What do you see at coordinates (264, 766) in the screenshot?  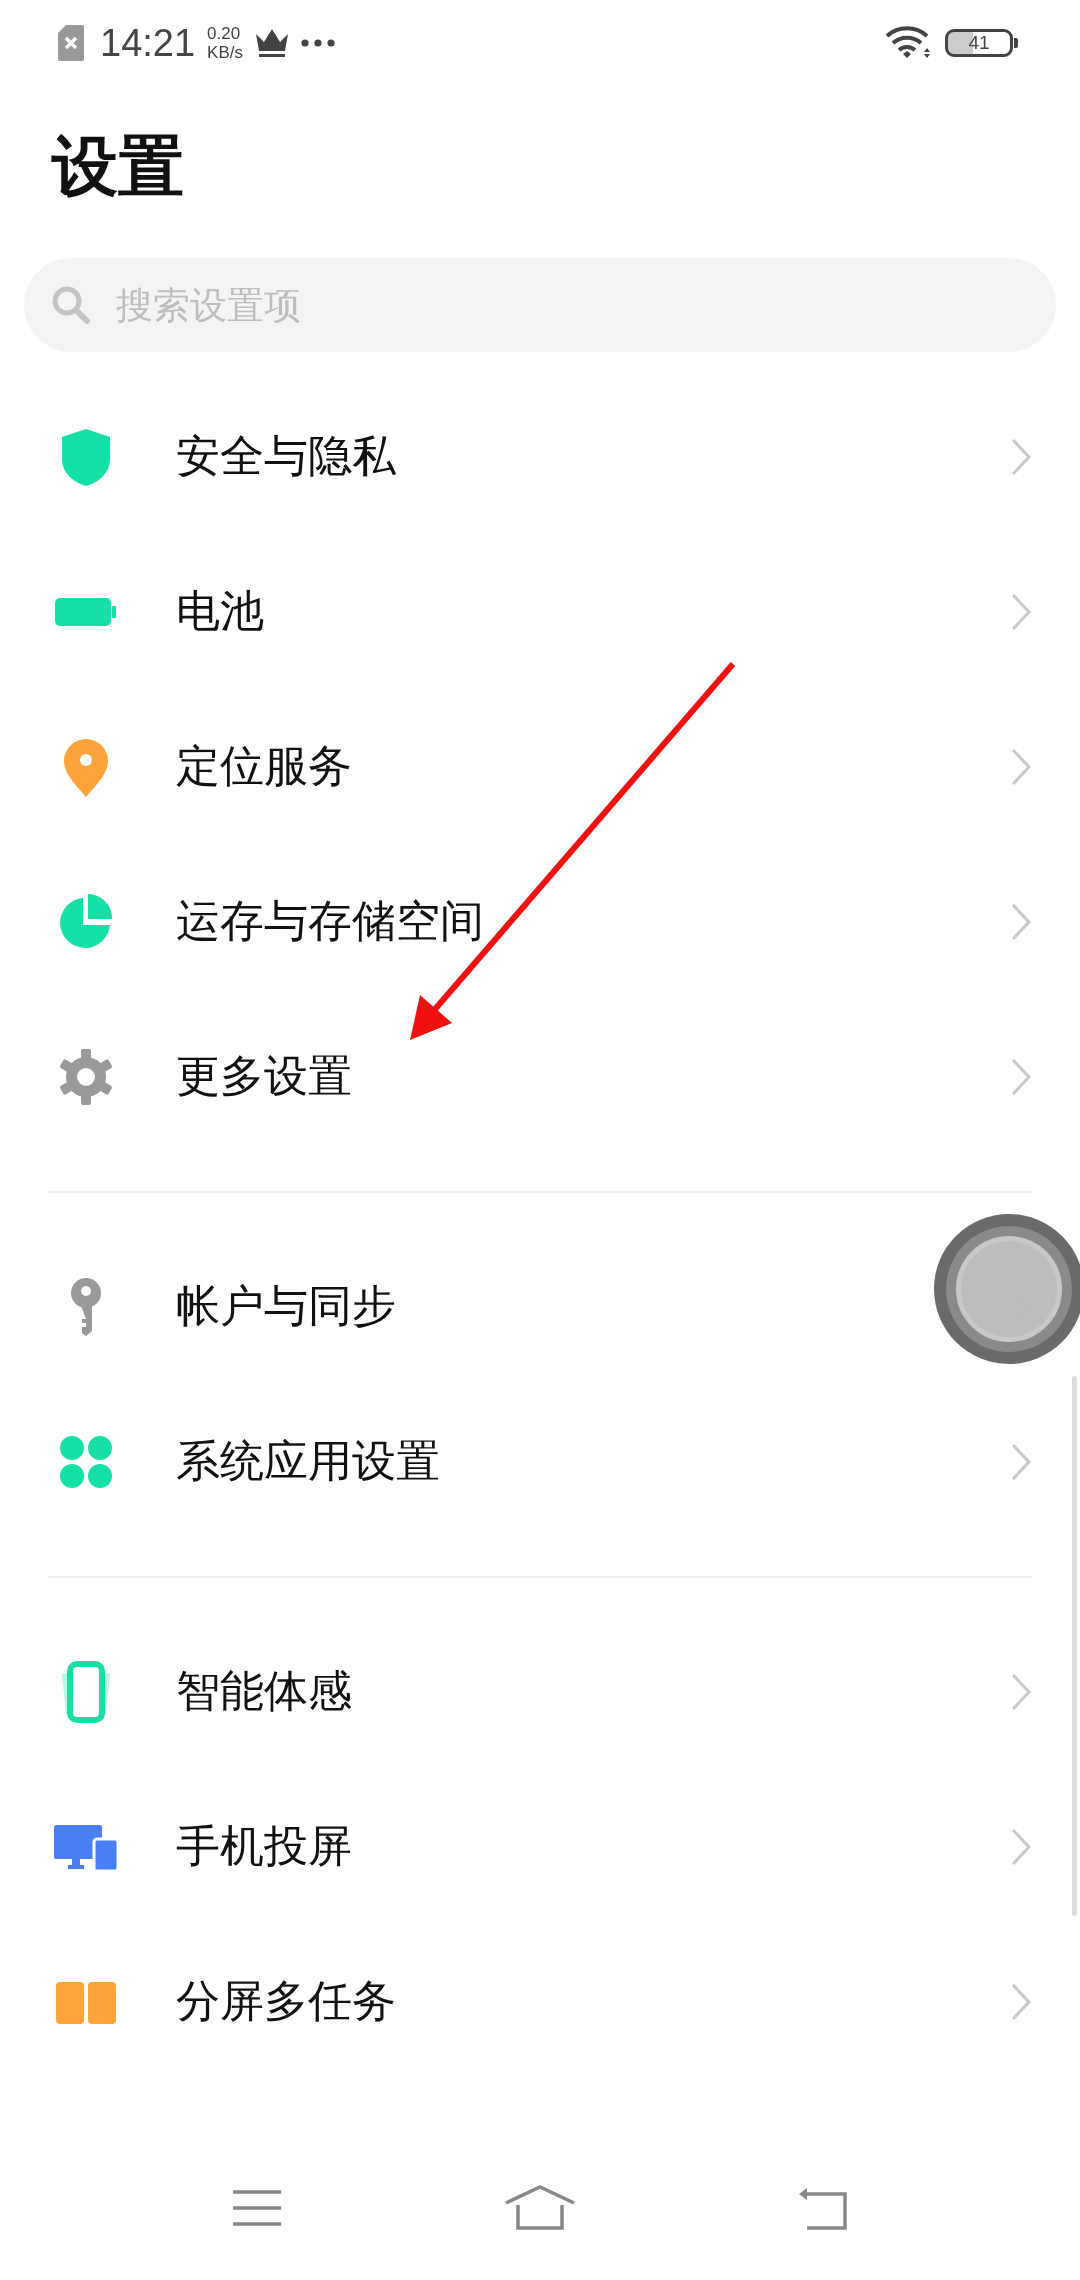 I see `item-label: 定位服务` at bounding box center [264, 766].